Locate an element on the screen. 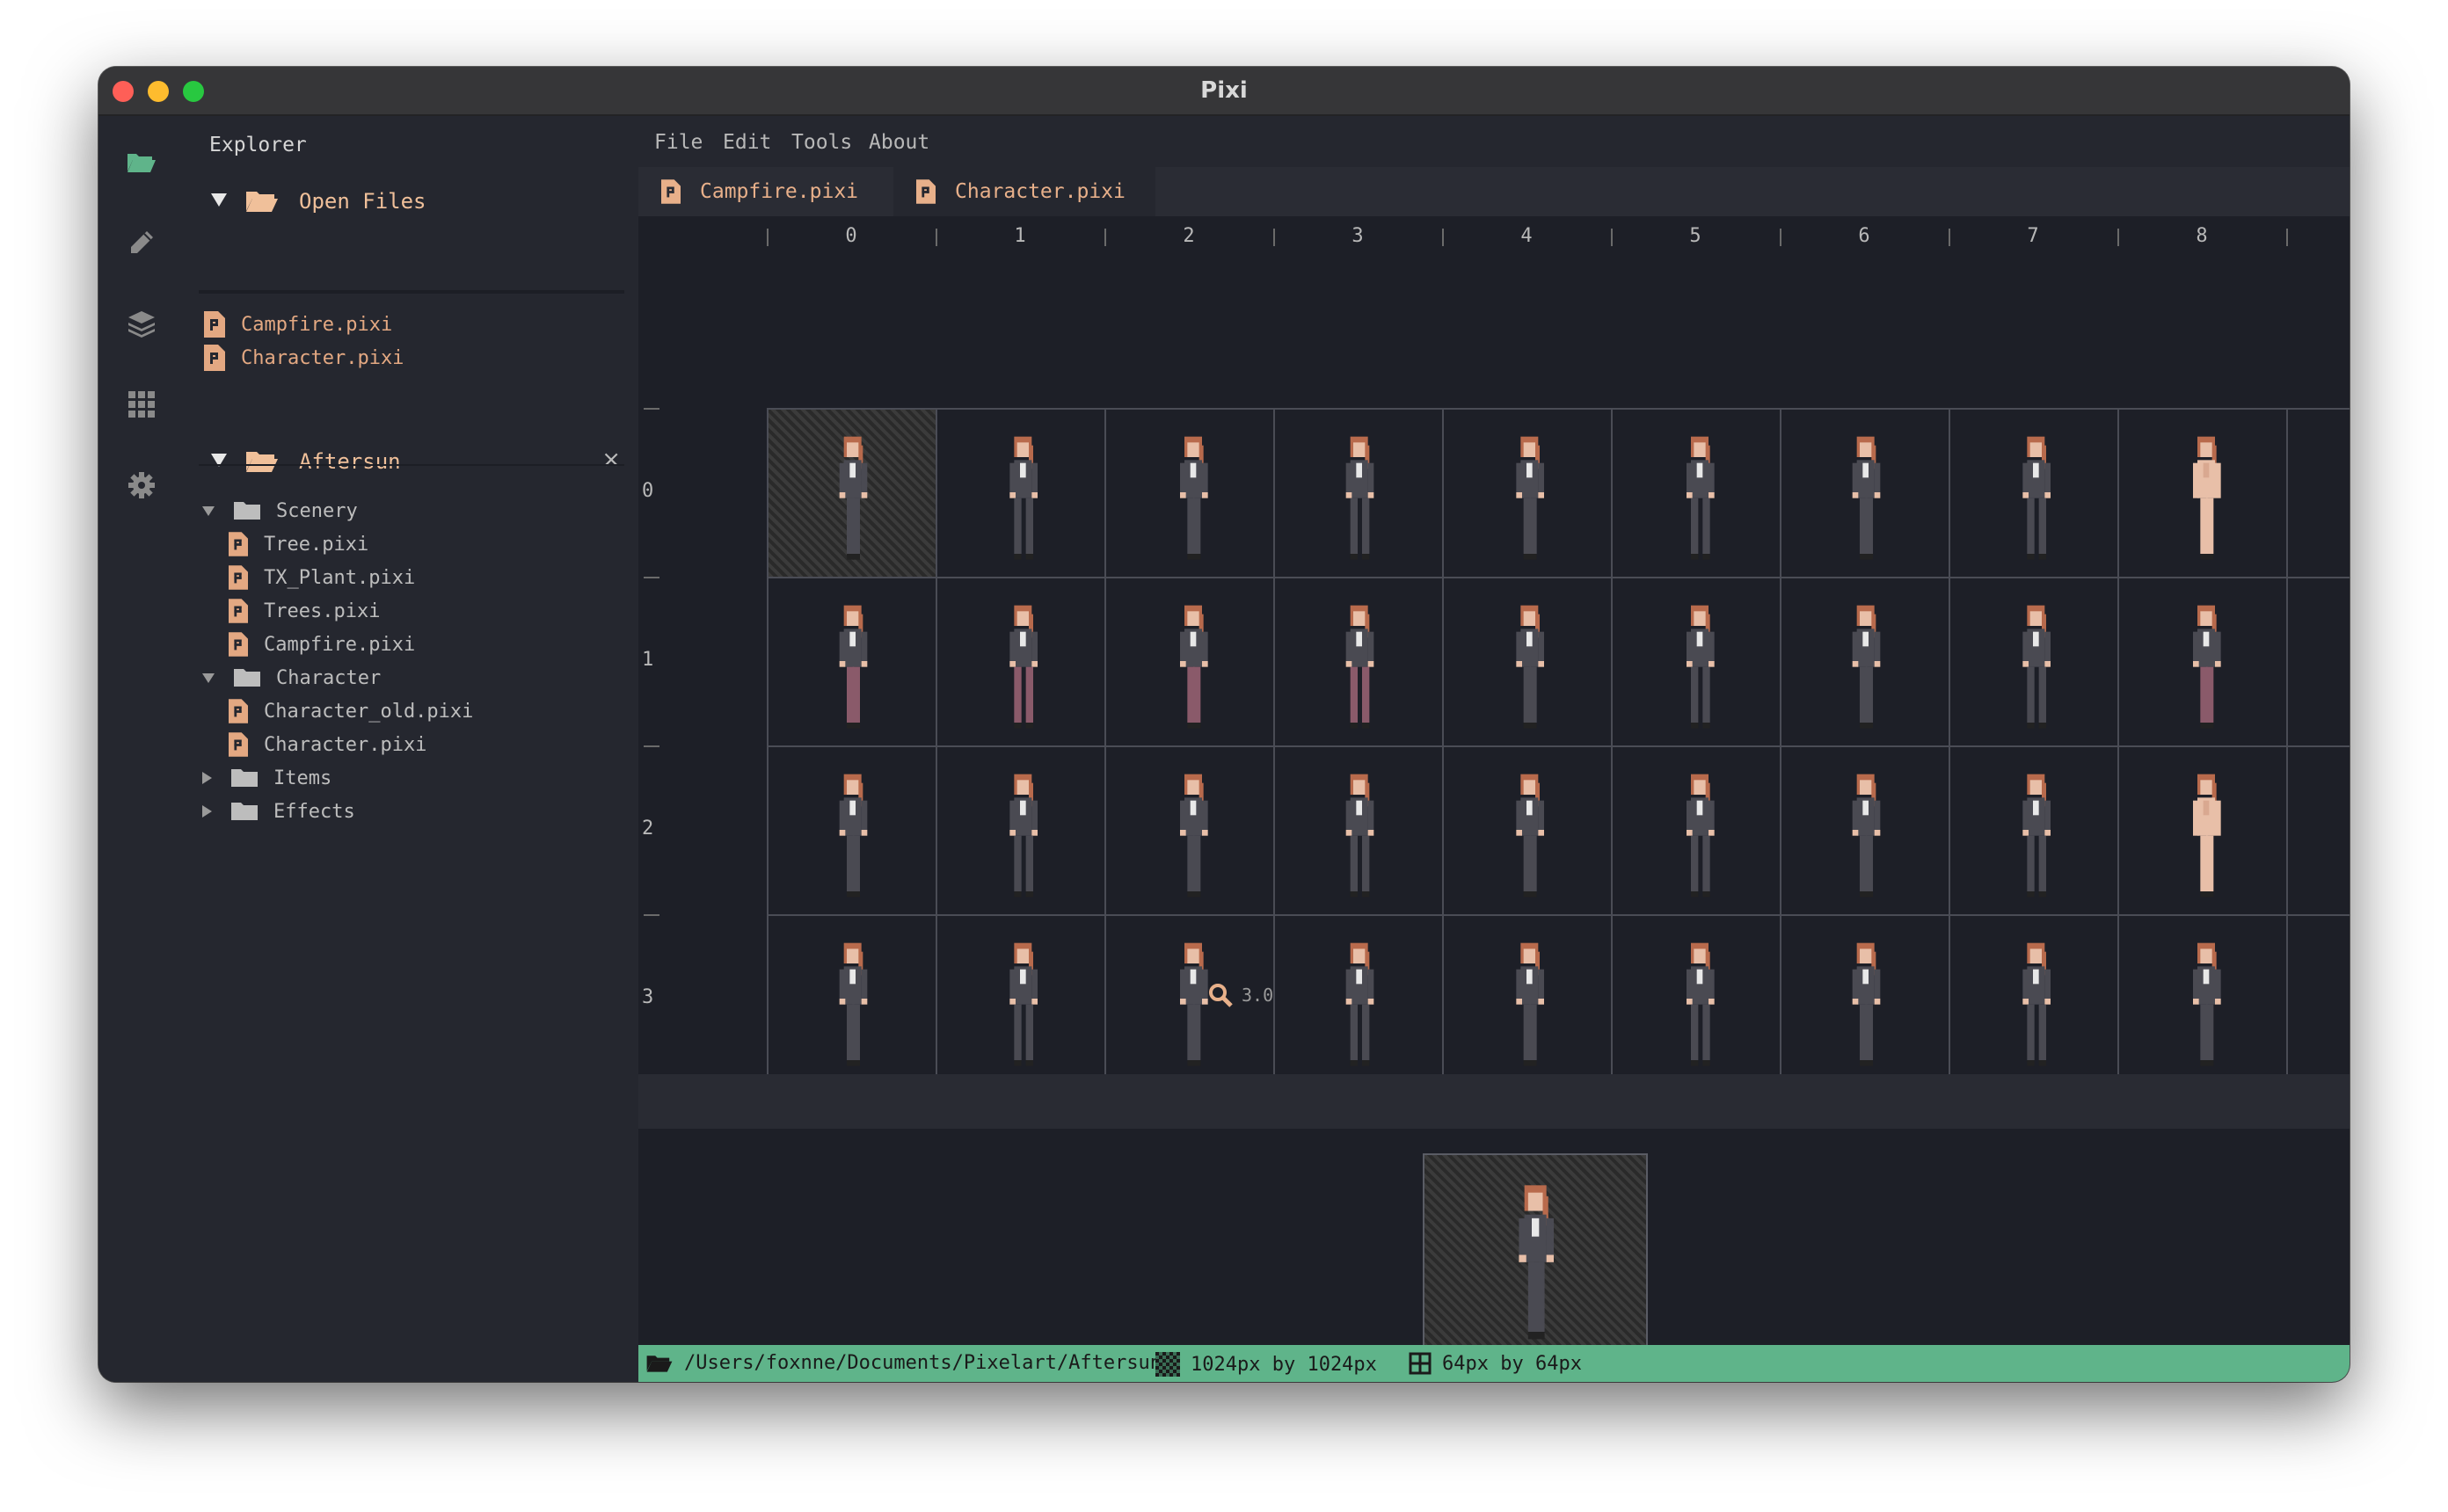 The width and height of the screenshot is (2448, 1512). open-file-item: Character.pixi is located at coordinates (304, 358).